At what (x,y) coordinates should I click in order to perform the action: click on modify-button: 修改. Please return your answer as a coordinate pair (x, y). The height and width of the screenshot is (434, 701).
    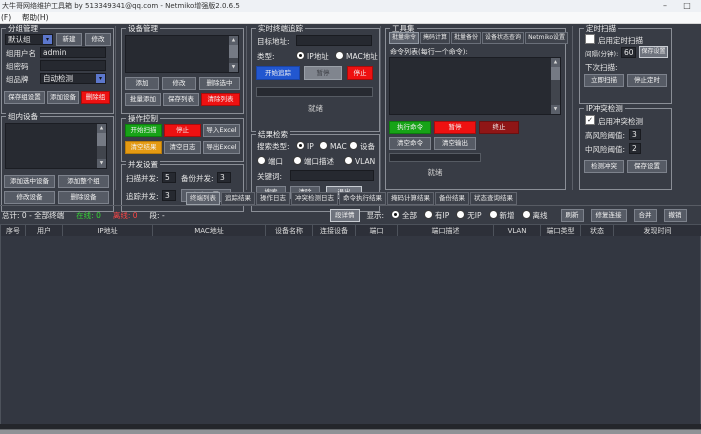
    Looking at the image, I should click on (179, 83).